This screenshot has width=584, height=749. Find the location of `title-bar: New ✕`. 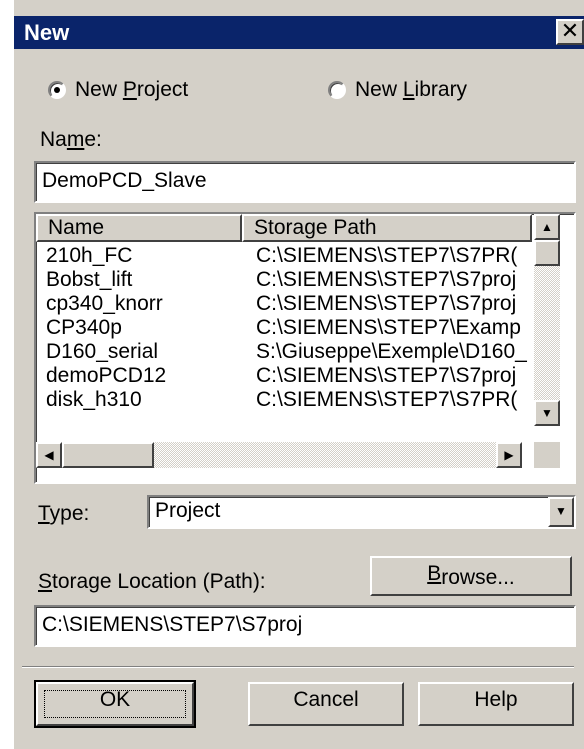

title-bar: New ✕ is located at coordinates (299, 32).